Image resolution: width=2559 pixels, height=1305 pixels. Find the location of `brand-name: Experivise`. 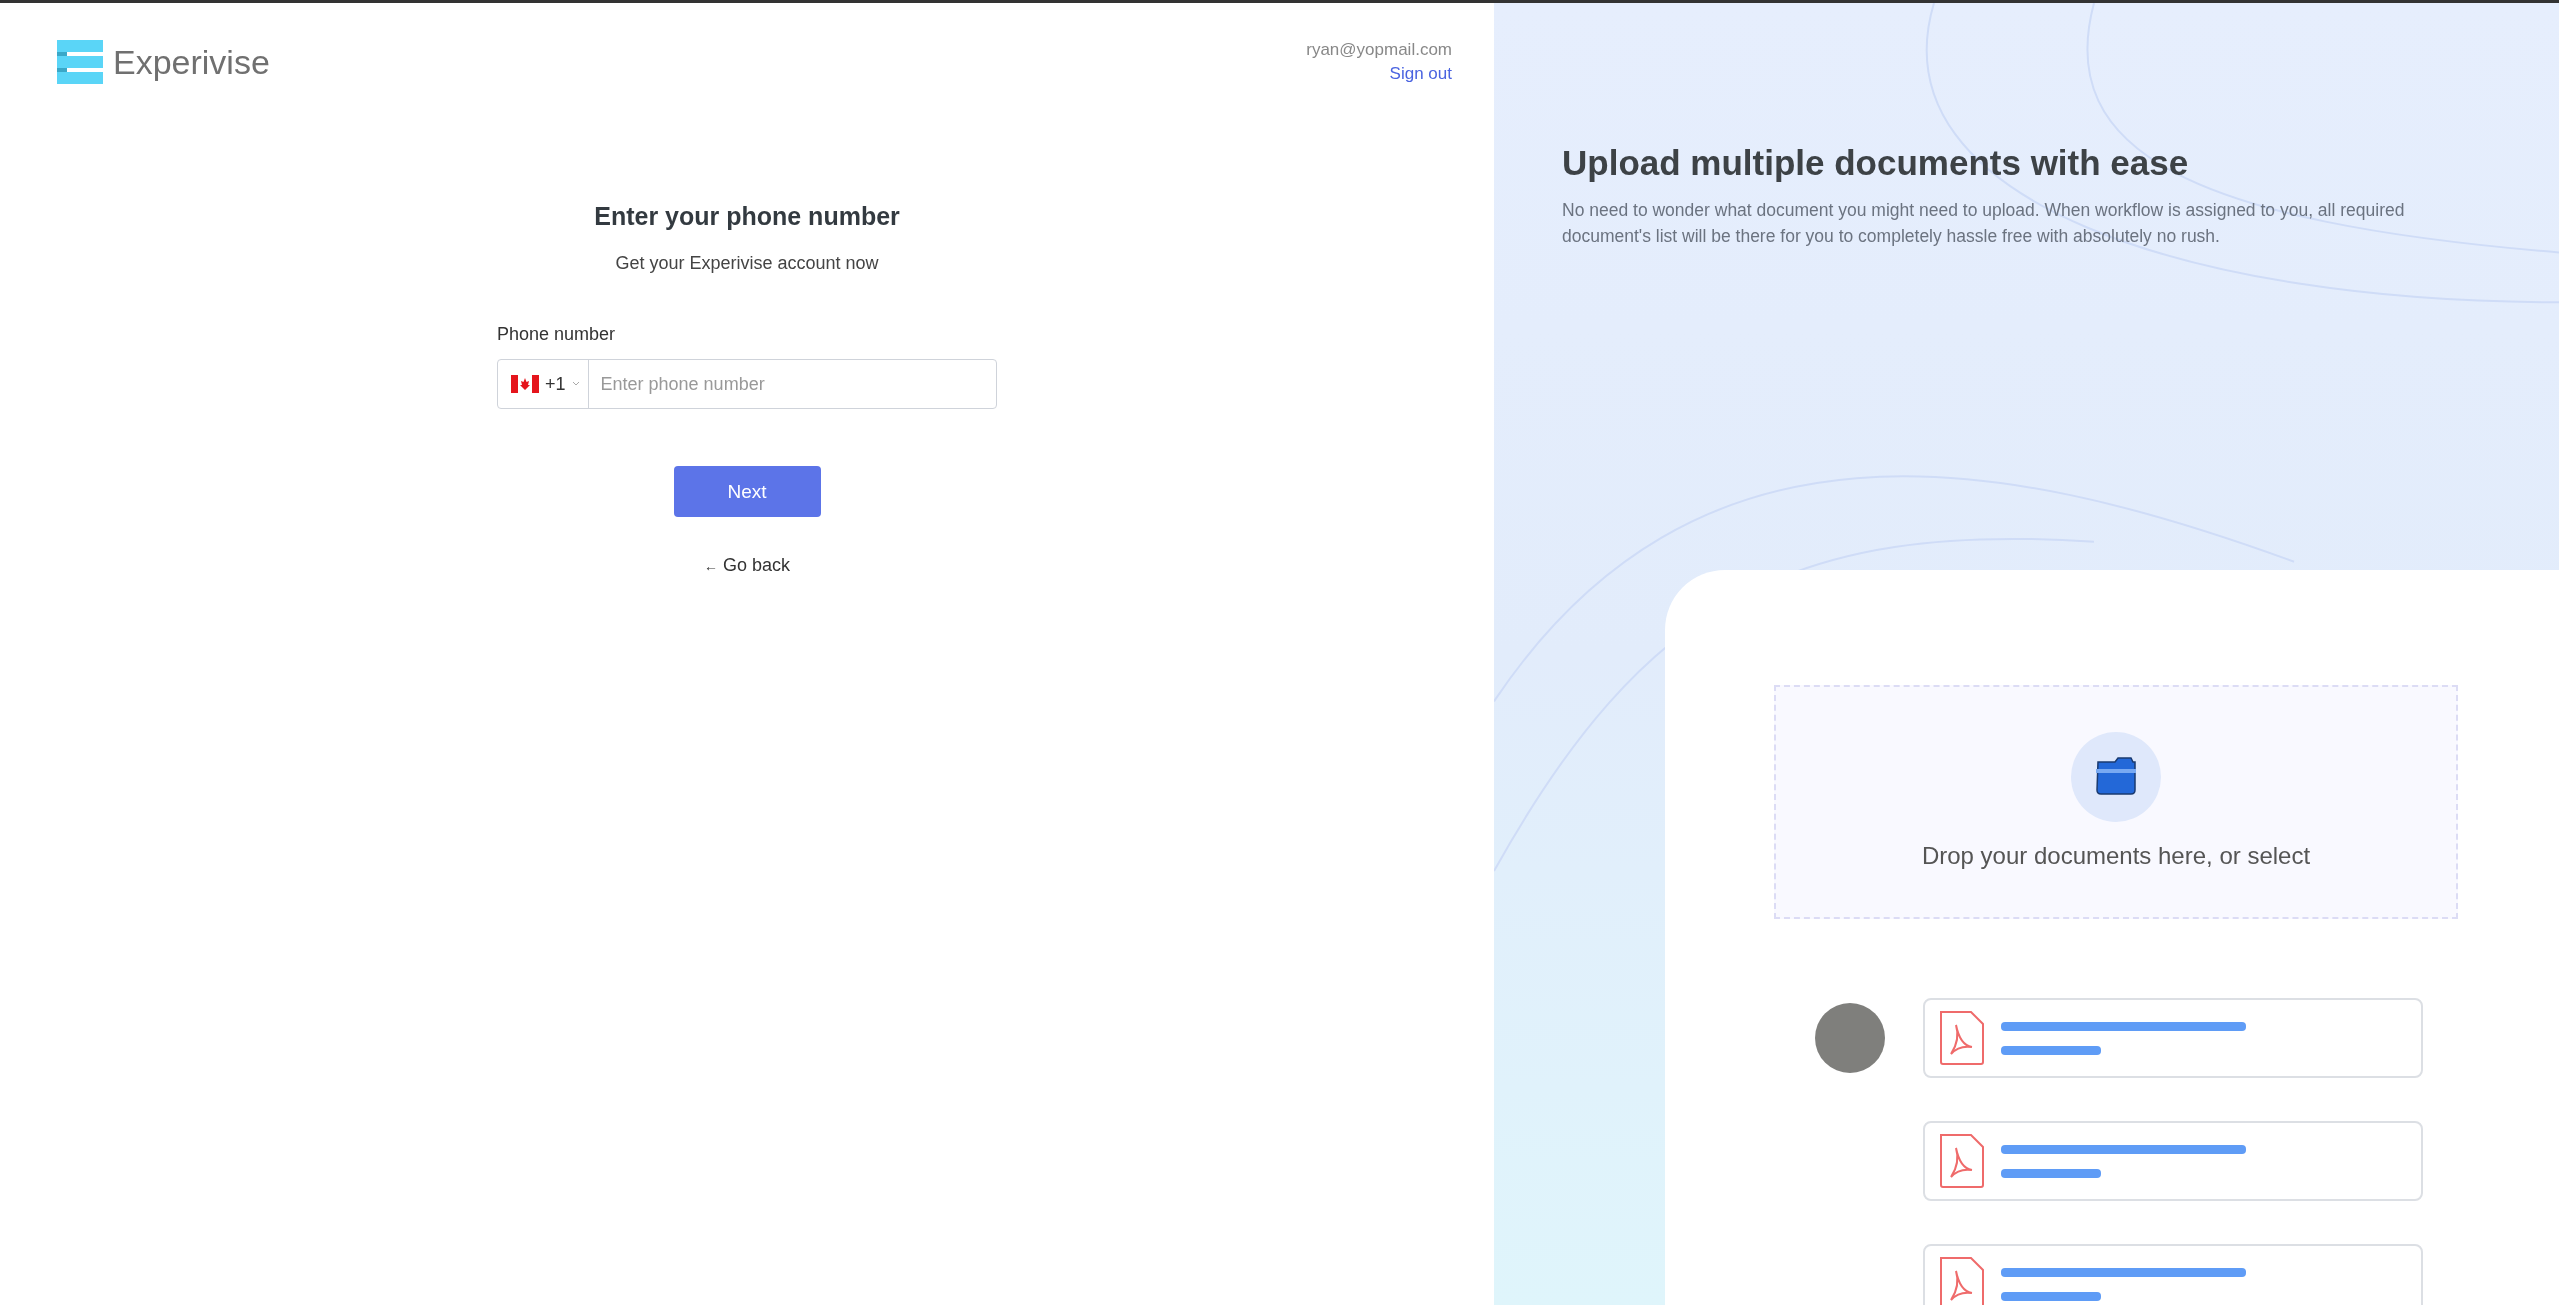

brand-name: Experivise is located at coordinates (191, 62).